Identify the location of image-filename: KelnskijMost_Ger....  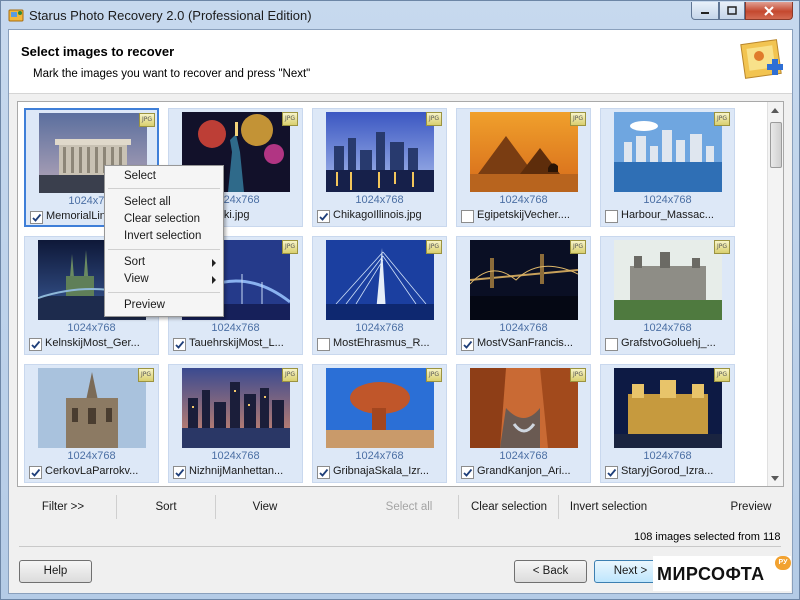
(92, 343).